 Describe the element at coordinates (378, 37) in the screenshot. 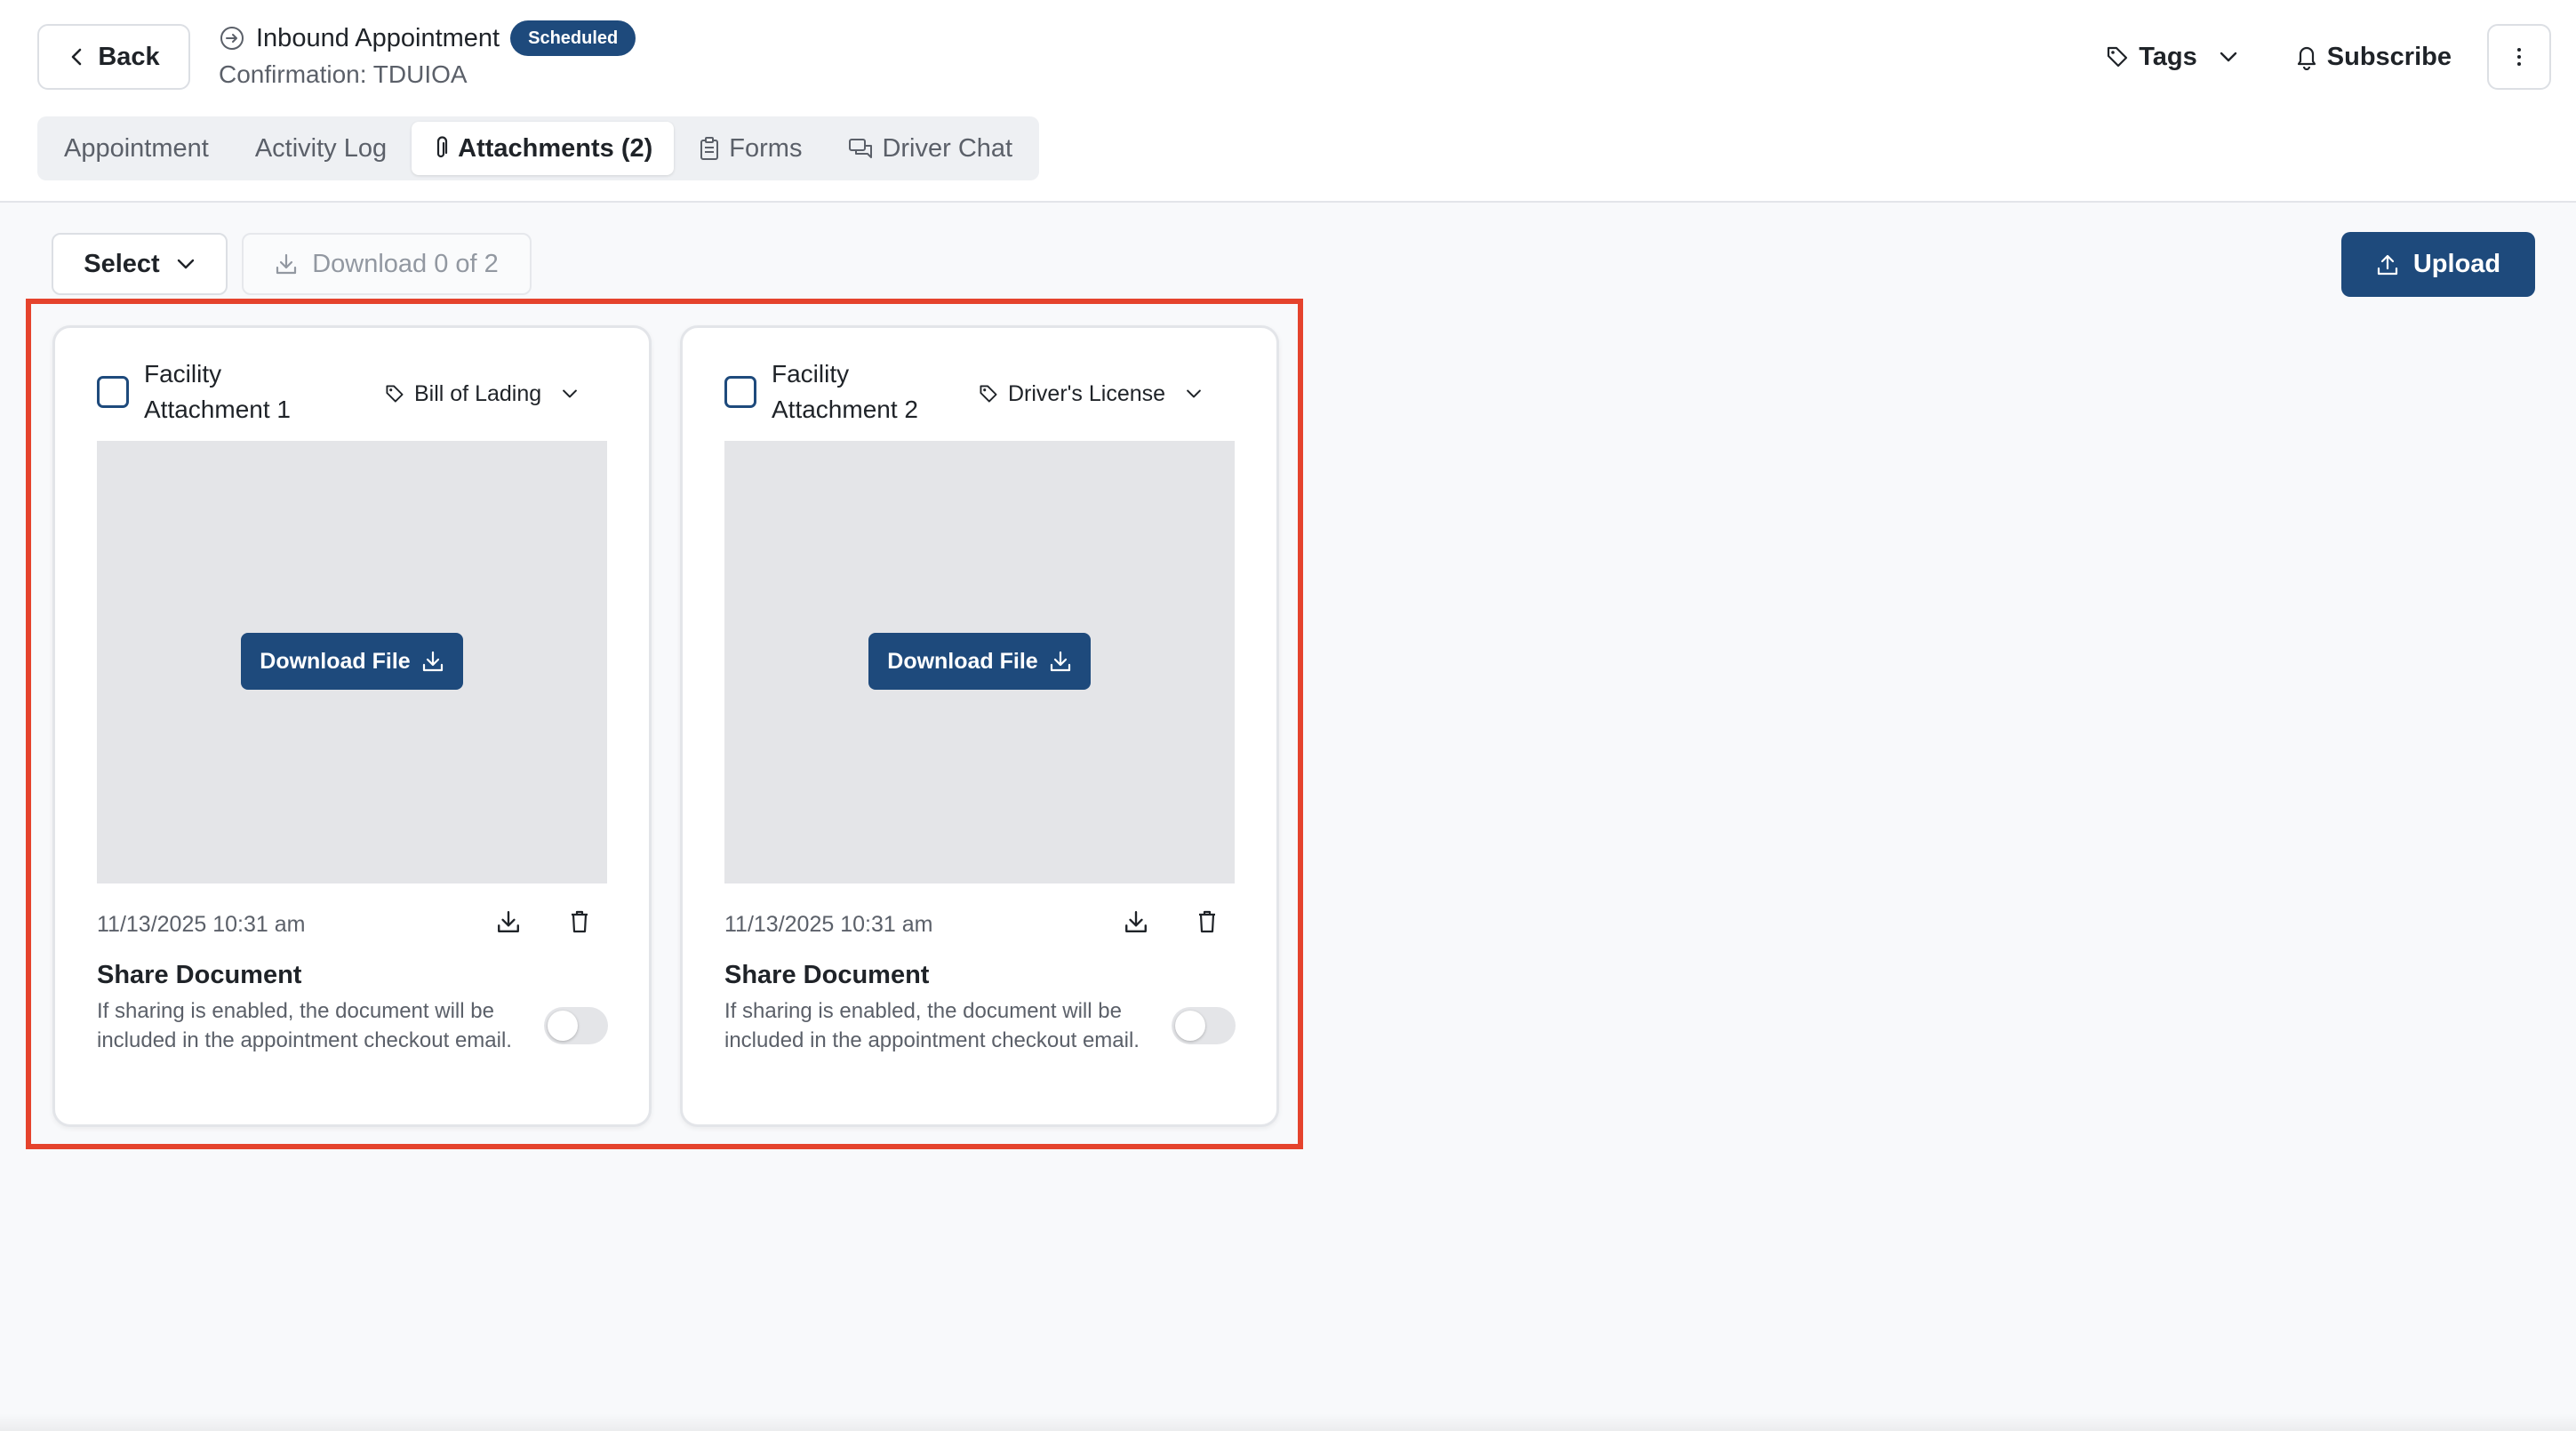

I see `page-title: Inbound Appointment` at that location.